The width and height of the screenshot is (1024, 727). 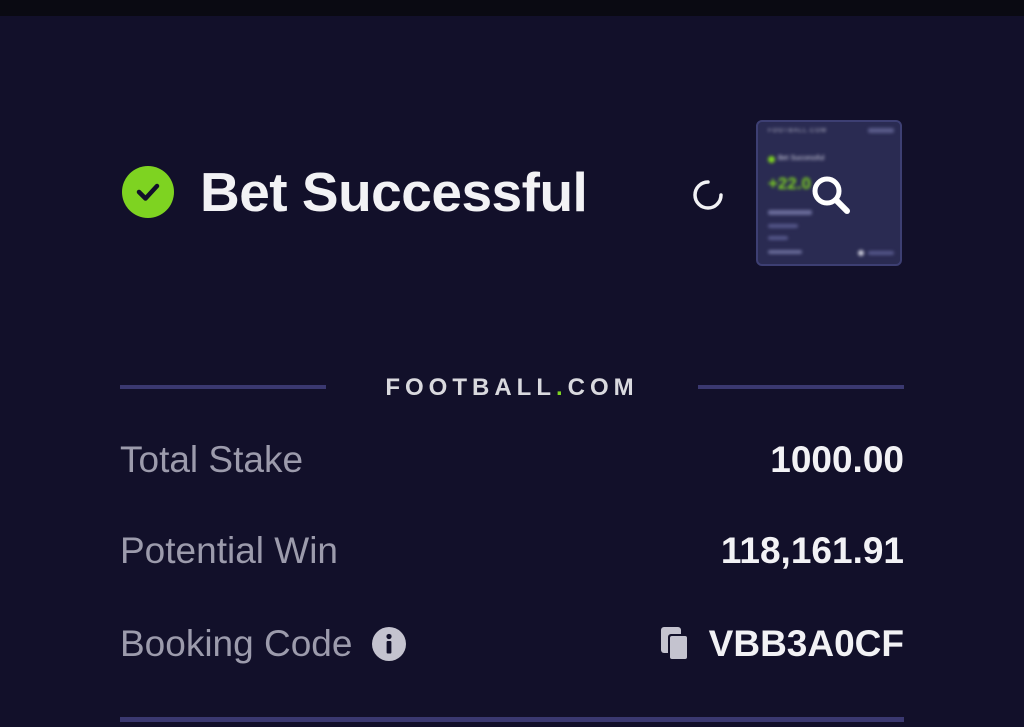 What do you see at coordinates (806, 644) in the screenshot?
I see `booking-code-value: VBB3A0CF` at bounding box center [806, 644].